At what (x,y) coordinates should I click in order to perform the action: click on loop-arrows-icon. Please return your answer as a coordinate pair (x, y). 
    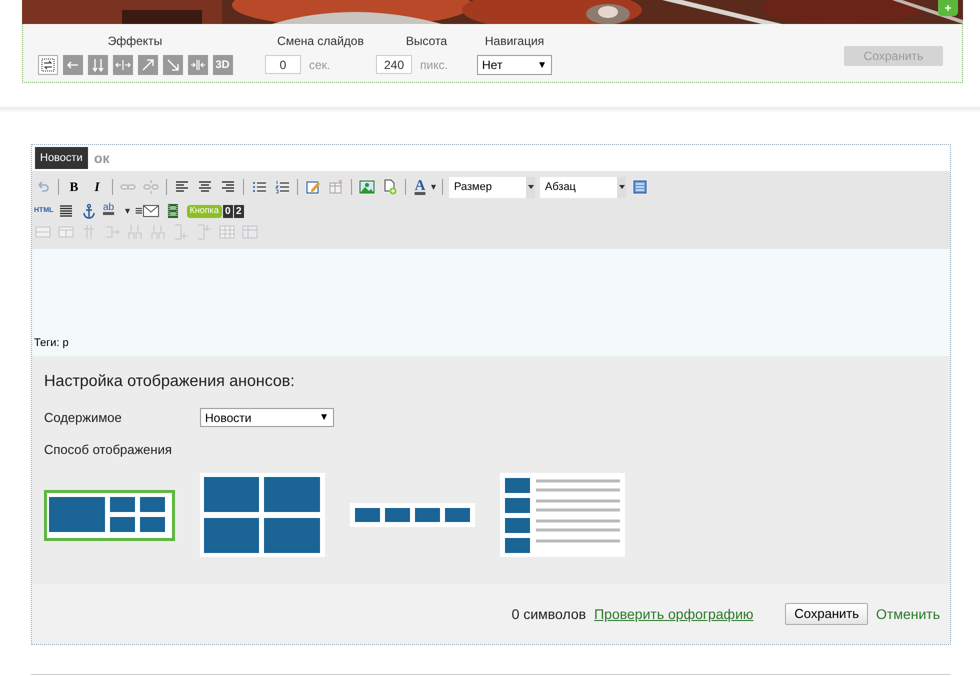
    Looking at the image, I should click on (48, 65).